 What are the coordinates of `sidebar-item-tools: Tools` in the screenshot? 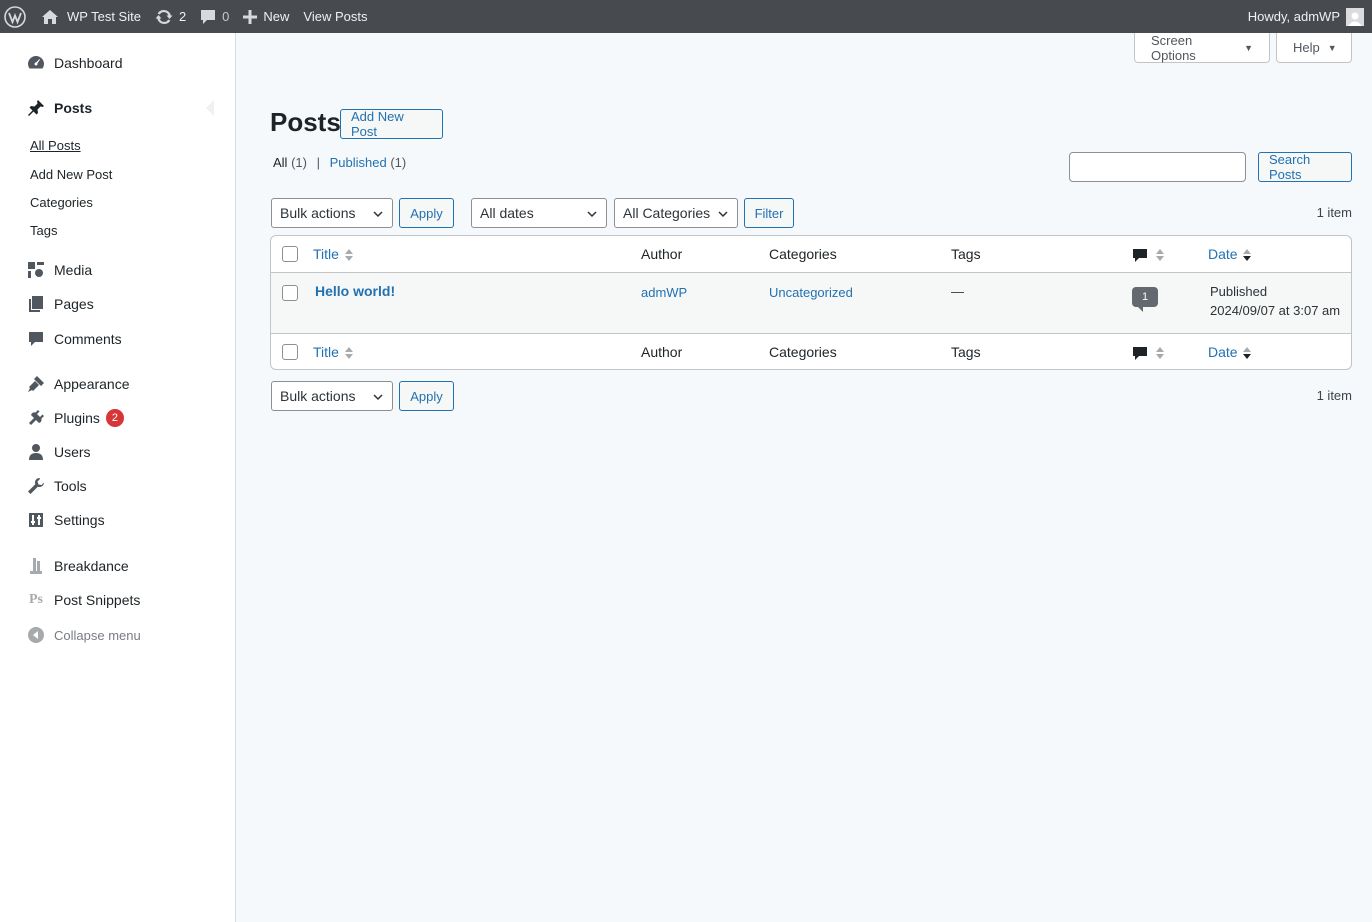 It's located at (56, 486).